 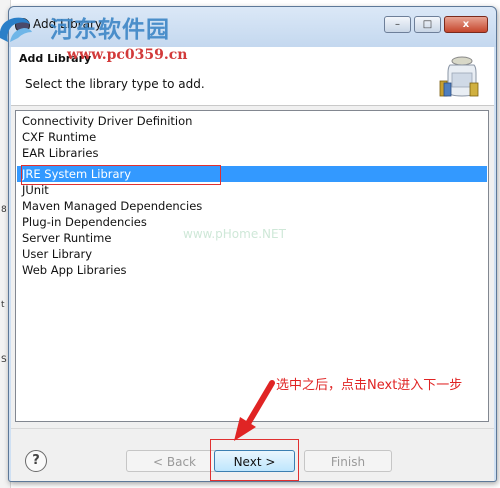 What do you see at coordinates (252, 121) in the screenshot?
I see `list-item-connectivity-driver-definition: Connectivity Driver Definition` at bounding box center [252, 121].